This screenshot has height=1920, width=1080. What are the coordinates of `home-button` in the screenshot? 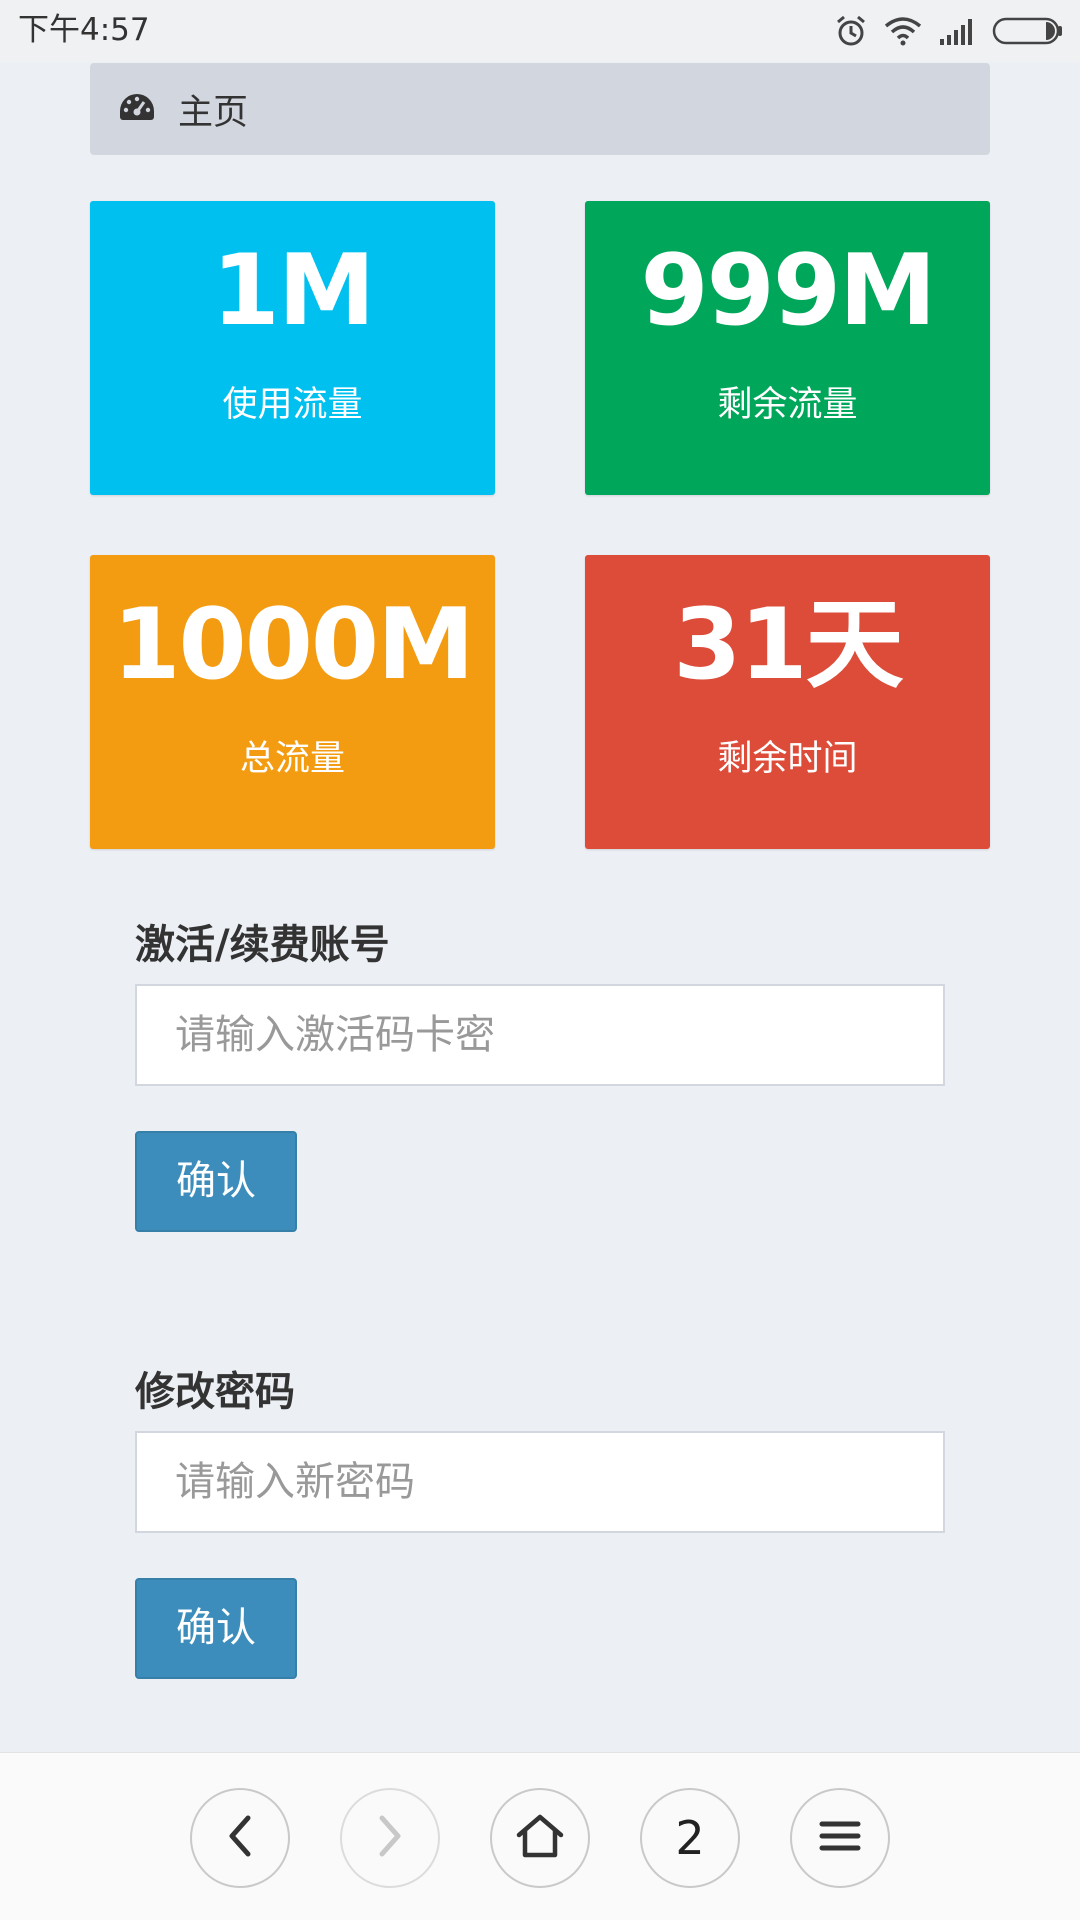 It's located at (540, 1838).